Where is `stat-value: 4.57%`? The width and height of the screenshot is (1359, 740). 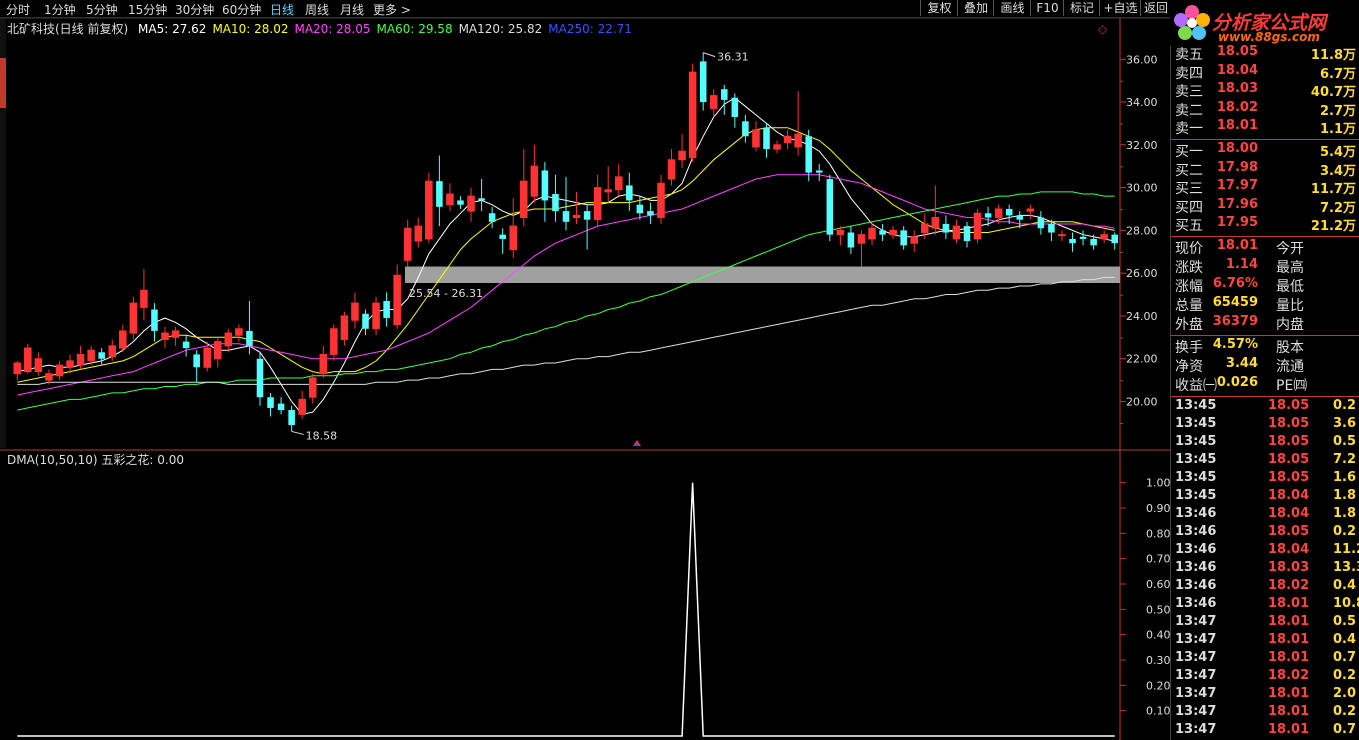 stat-value: 4.57% is located at coordinates (1235, 344).